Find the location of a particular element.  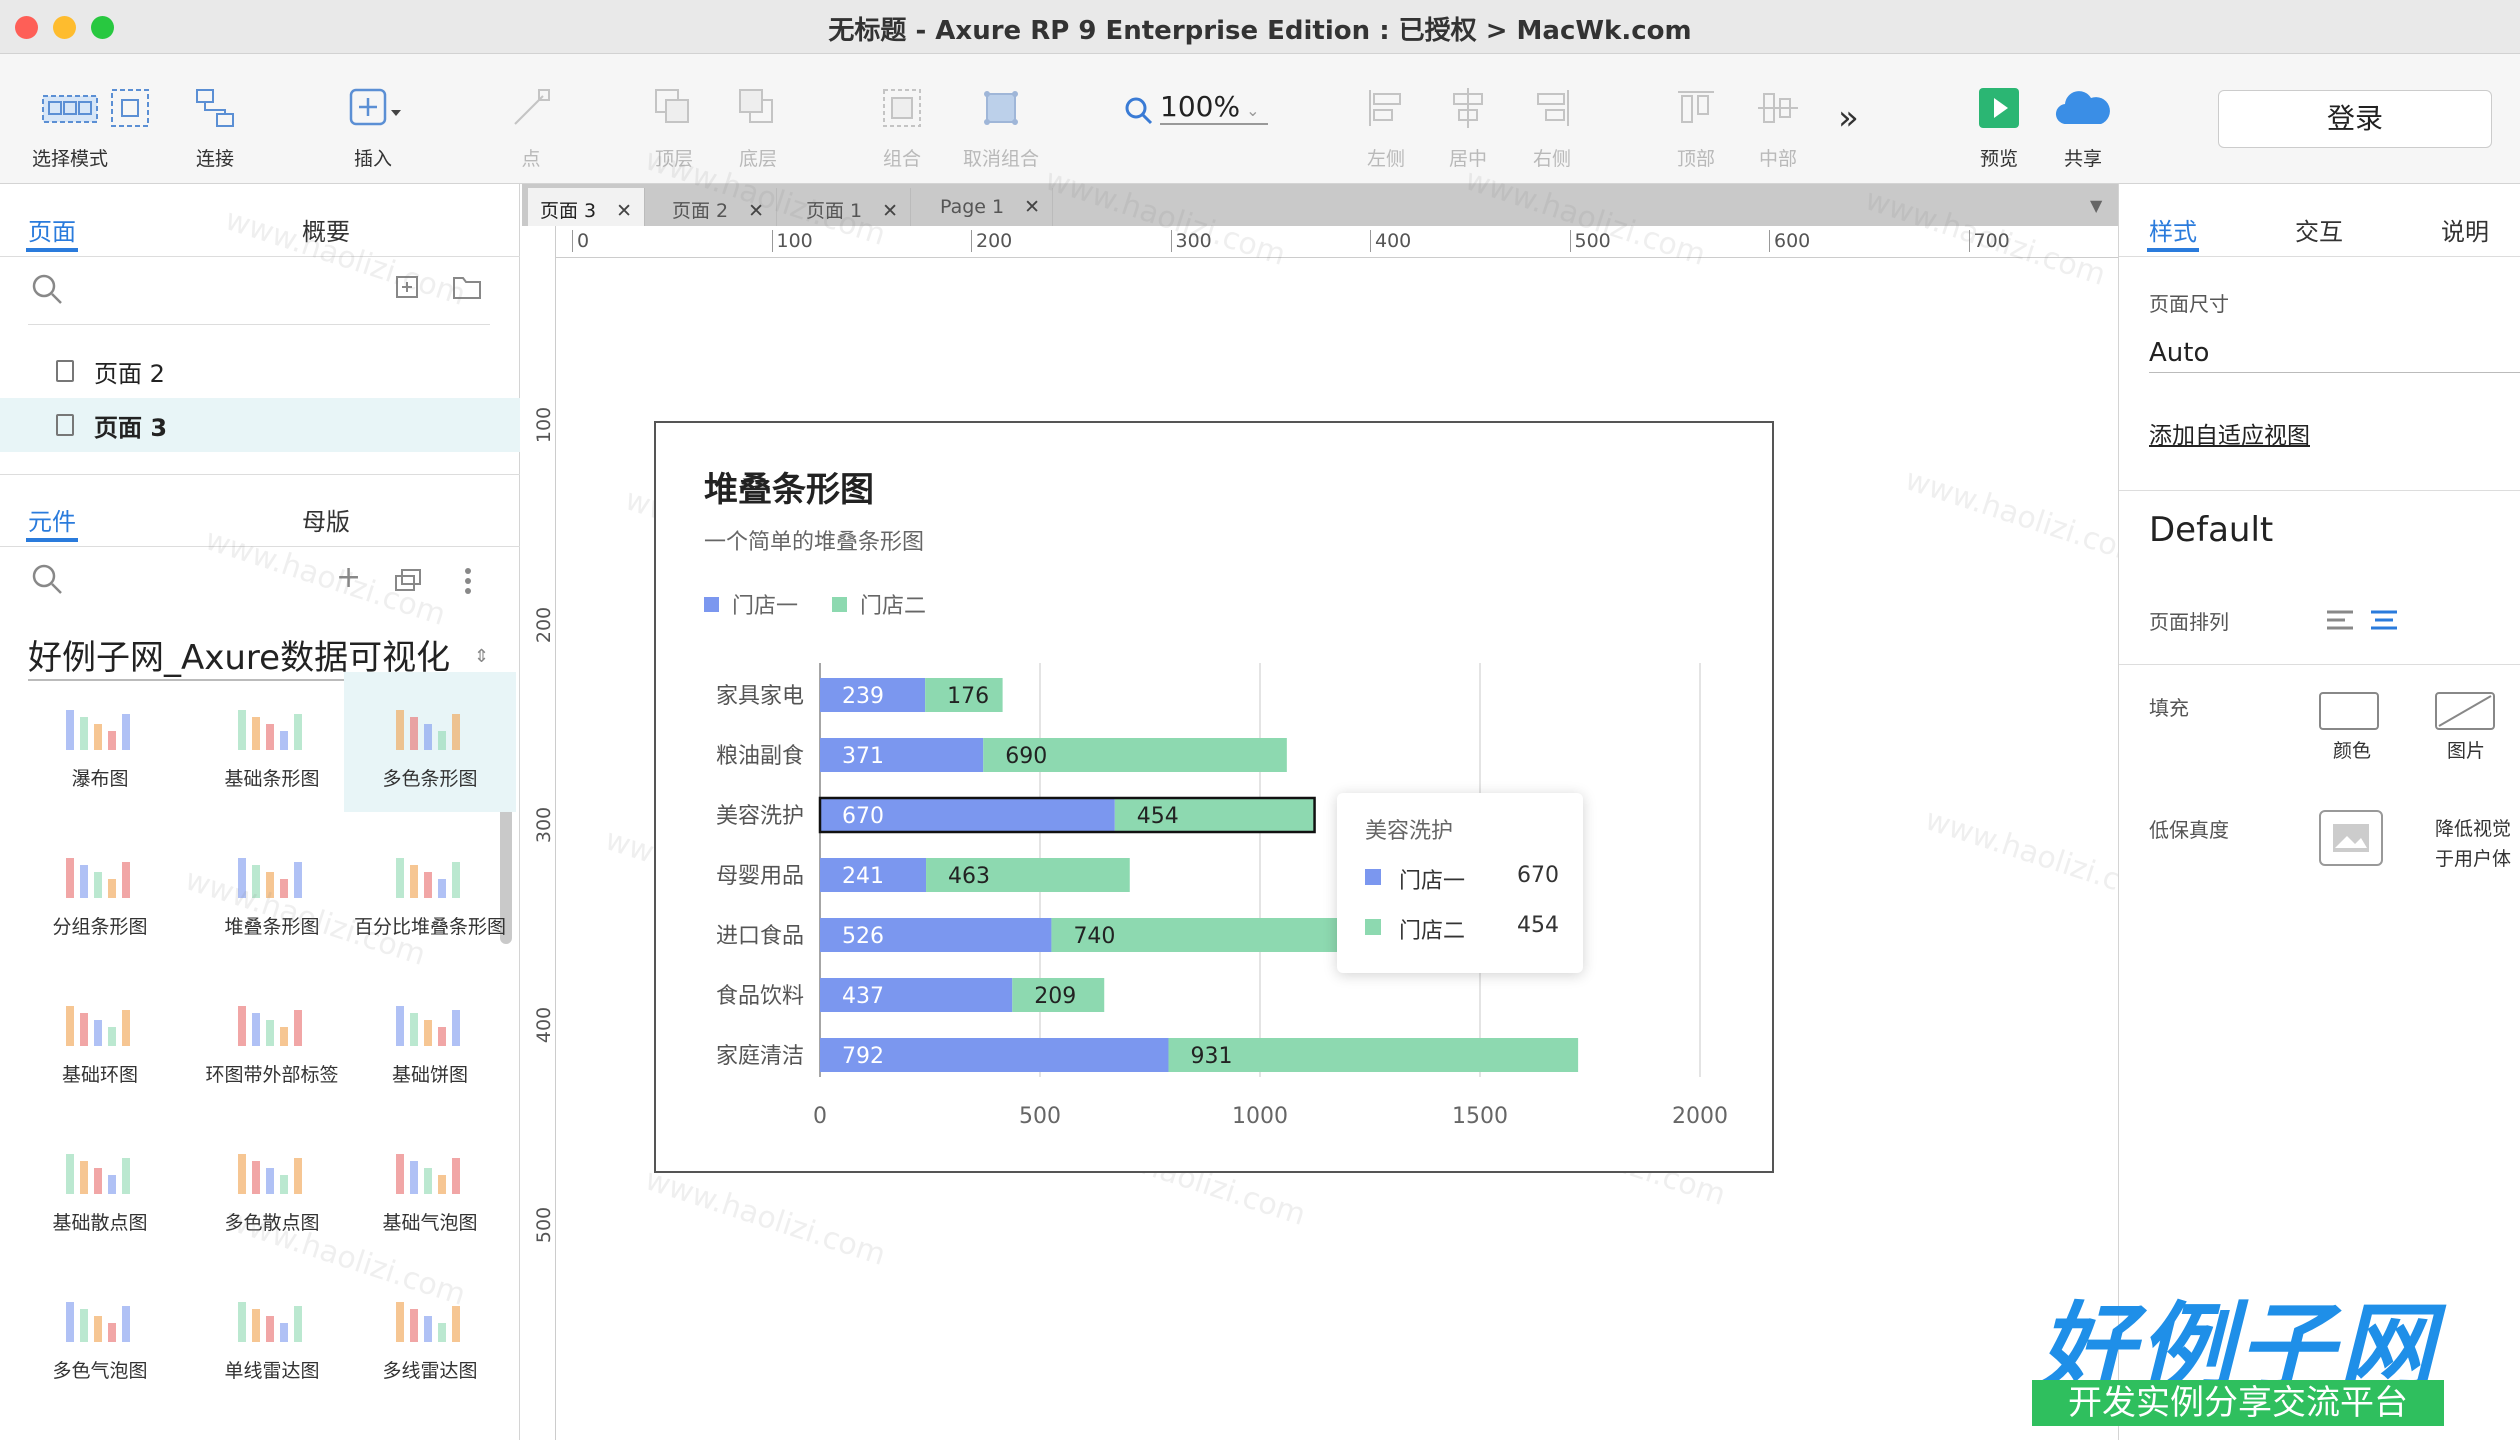

component-label: 多线雷达图 is located at coordinates (430, 1371).